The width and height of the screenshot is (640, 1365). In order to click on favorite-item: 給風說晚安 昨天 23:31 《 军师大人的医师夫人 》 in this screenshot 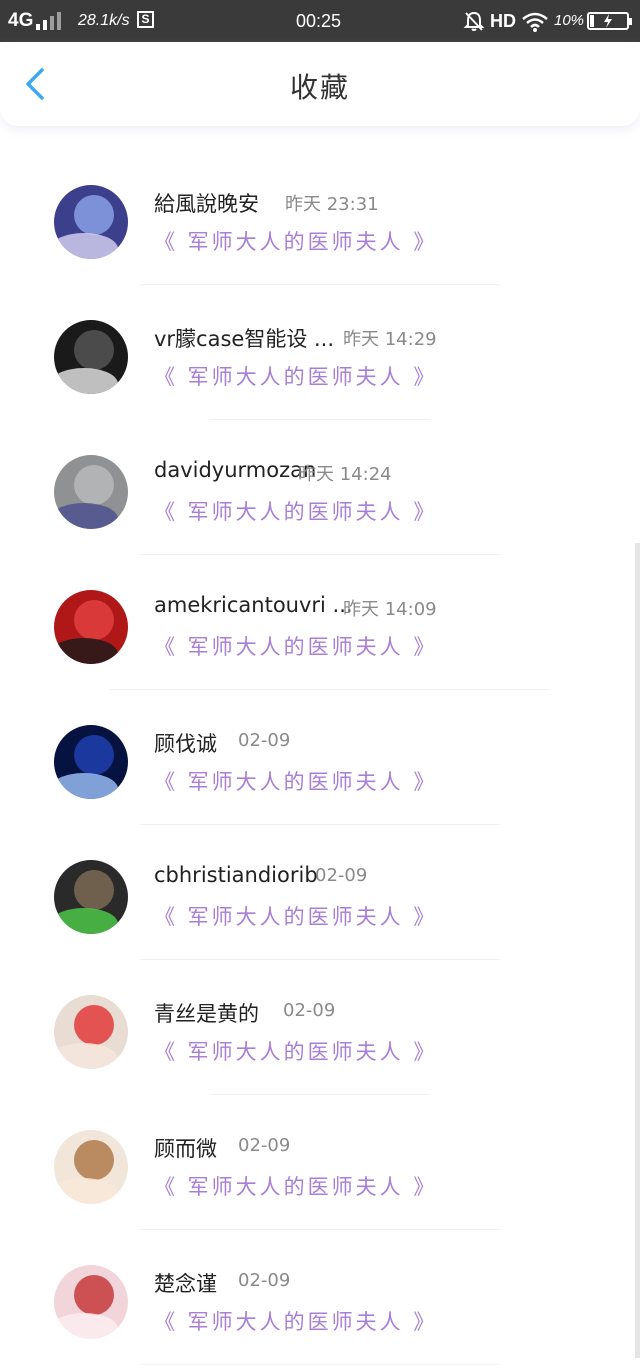, I will do `click(320, 217)`.